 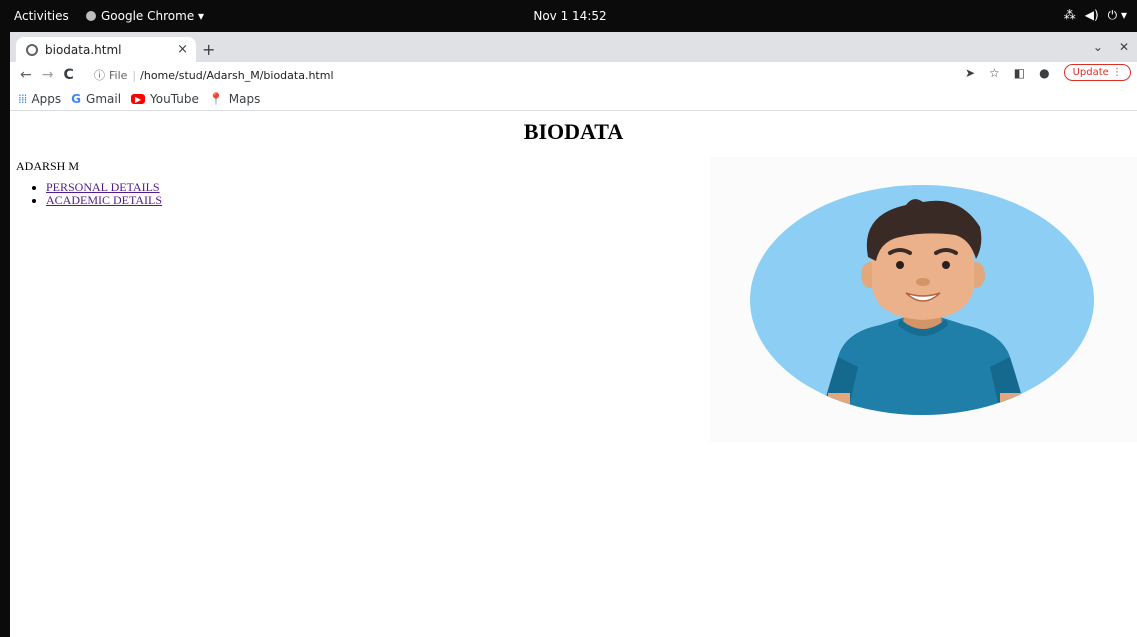 I want to click on details-link-list: PERSONAL DETAILS ACADEMIC DETAILS, so click(x=89, y=194).